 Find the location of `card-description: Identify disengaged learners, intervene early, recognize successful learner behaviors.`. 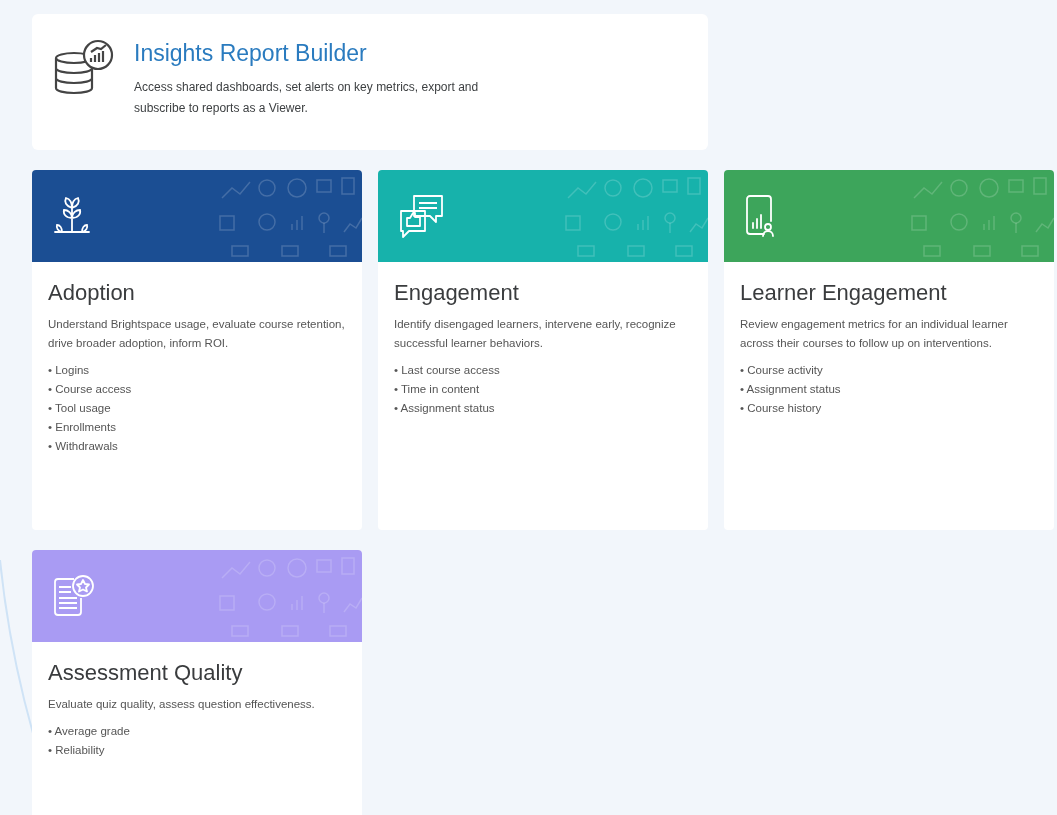

card-description: Identify disengaged learners, intervene early, recognize successful learner behaviors. is located at coordinates (535, 334).